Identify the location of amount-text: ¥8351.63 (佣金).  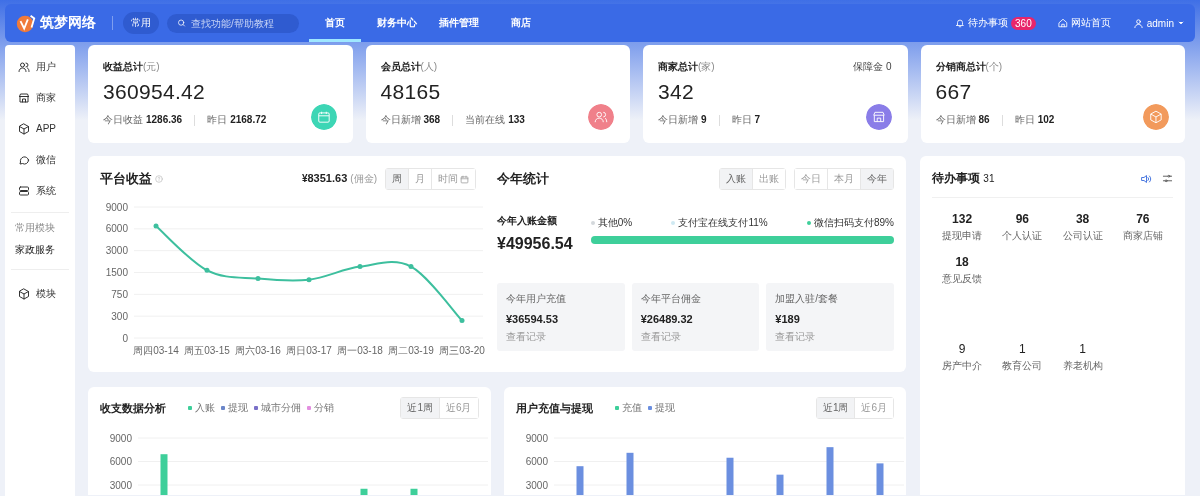
(339, 179).